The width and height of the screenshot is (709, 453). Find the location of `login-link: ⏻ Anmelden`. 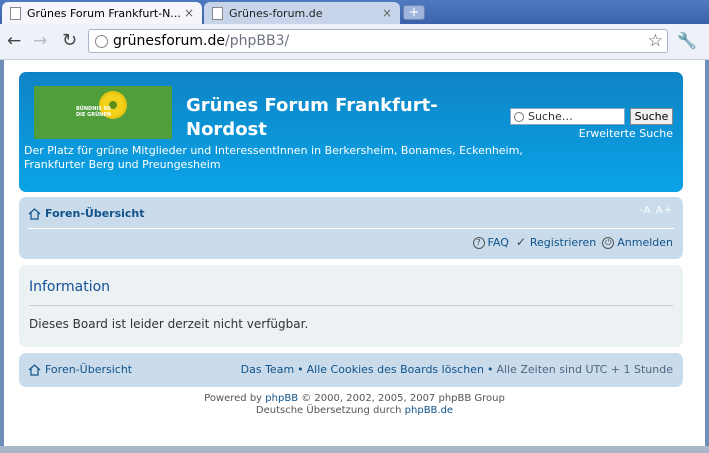

login-link: ⏻ Anmelden is located at coordinates (637, 242).